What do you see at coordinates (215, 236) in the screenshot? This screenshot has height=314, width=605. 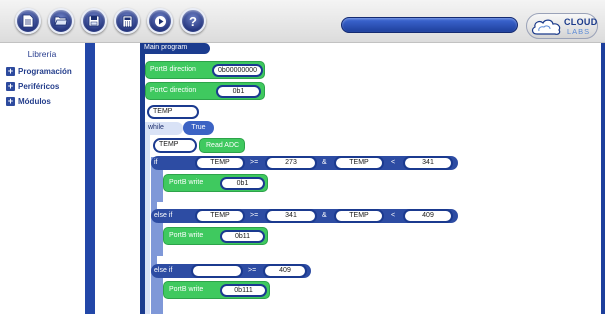 I see `else-if-1-portb-write-block: PortB write 0b11` at bounding box center [215, 236].